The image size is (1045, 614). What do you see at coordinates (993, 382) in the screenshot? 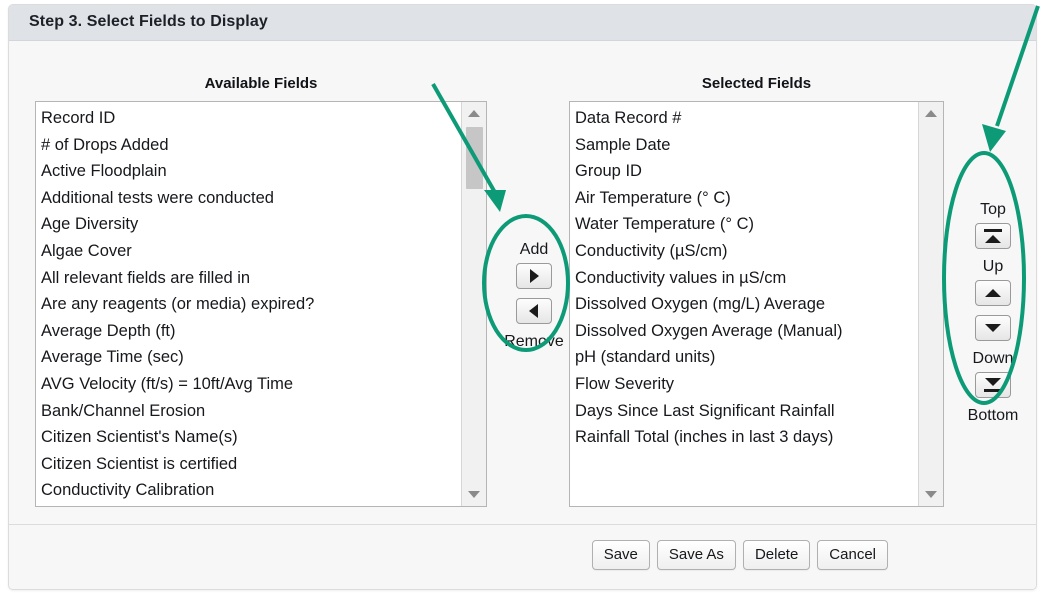
I see `double-arrow-down-icon` at bounding box center [993, 382].